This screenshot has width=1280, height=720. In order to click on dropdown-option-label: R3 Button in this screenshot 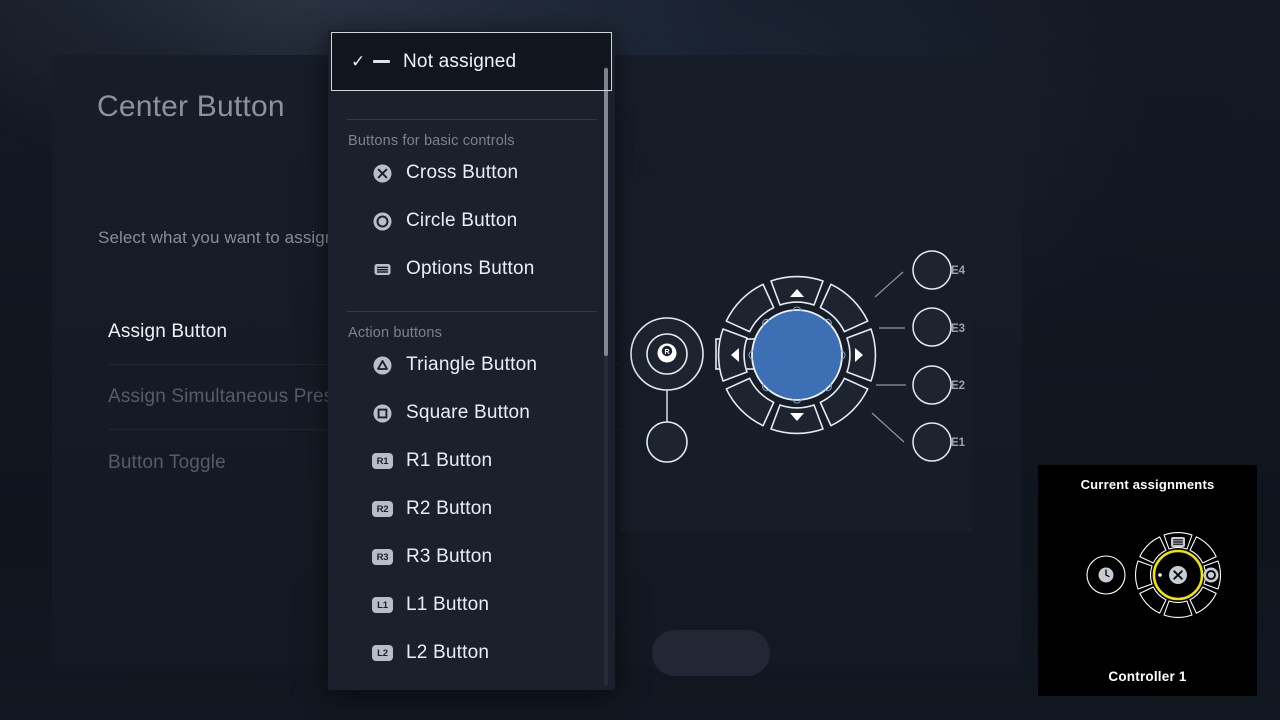, I will do `click(449, 556)`.